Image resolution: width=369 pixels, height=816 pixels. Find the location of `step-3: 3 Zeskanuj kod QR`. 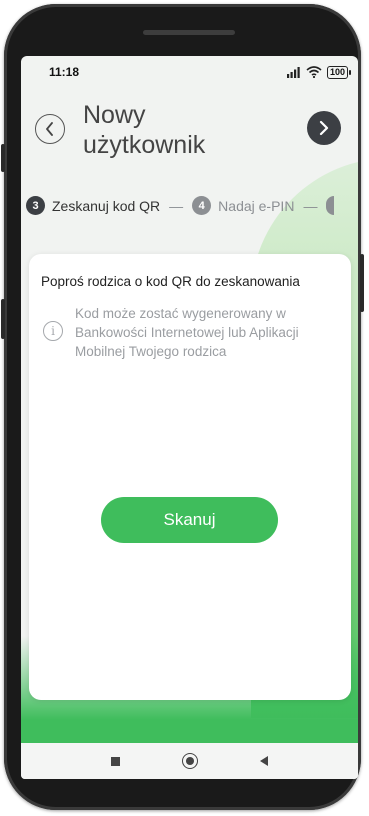

step-3: 3 Zeskanuj kod QR is located at coordinates (93, 205).